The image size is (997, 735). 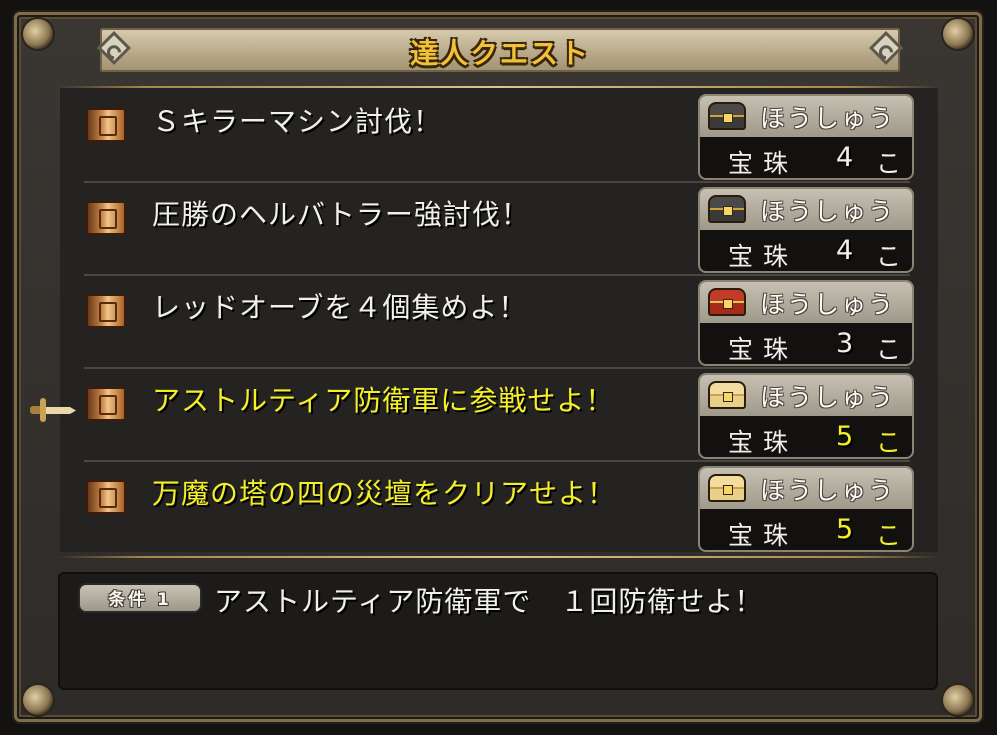 I want to click on condition-badge: 条件 1, so click(x=140, y=598).